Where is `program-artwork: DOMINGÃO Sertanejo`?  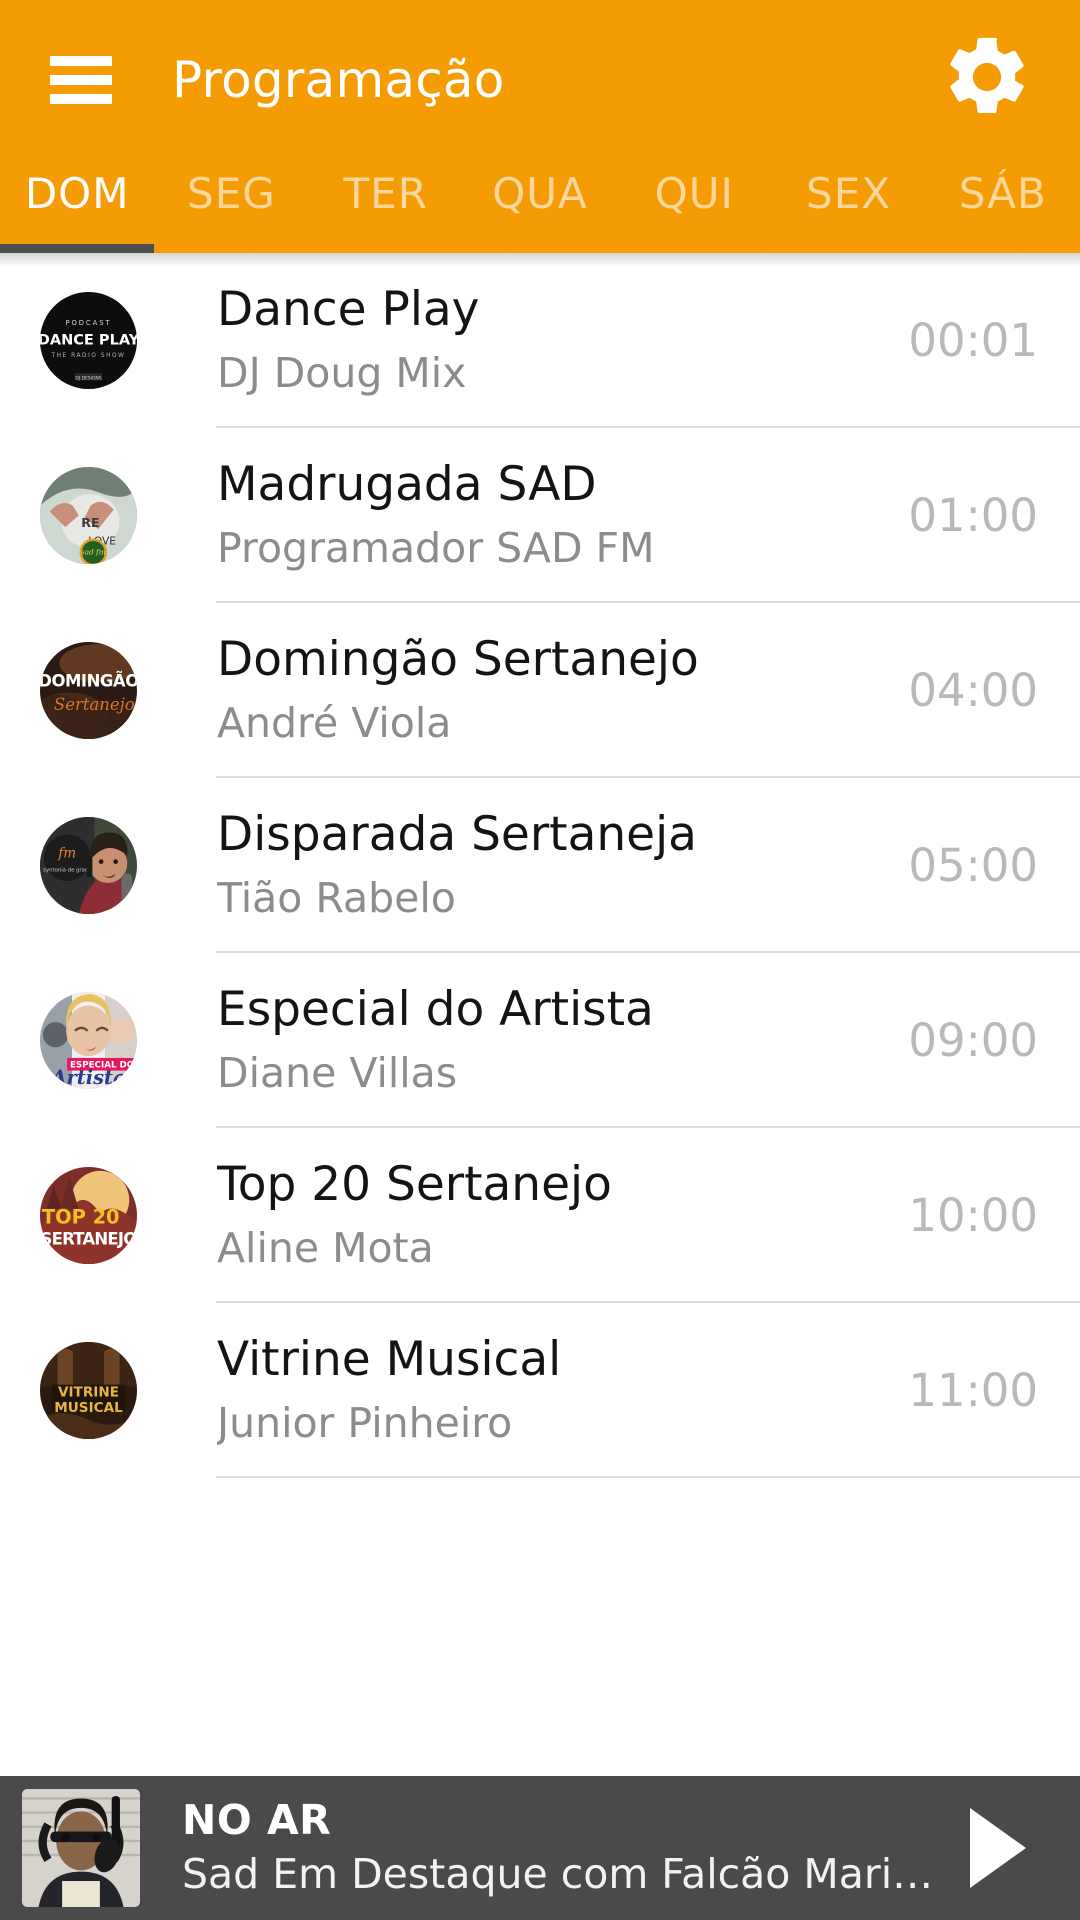 program-artwork: DOMINGÃO Sertanejo is located at coordinates (88, 690).